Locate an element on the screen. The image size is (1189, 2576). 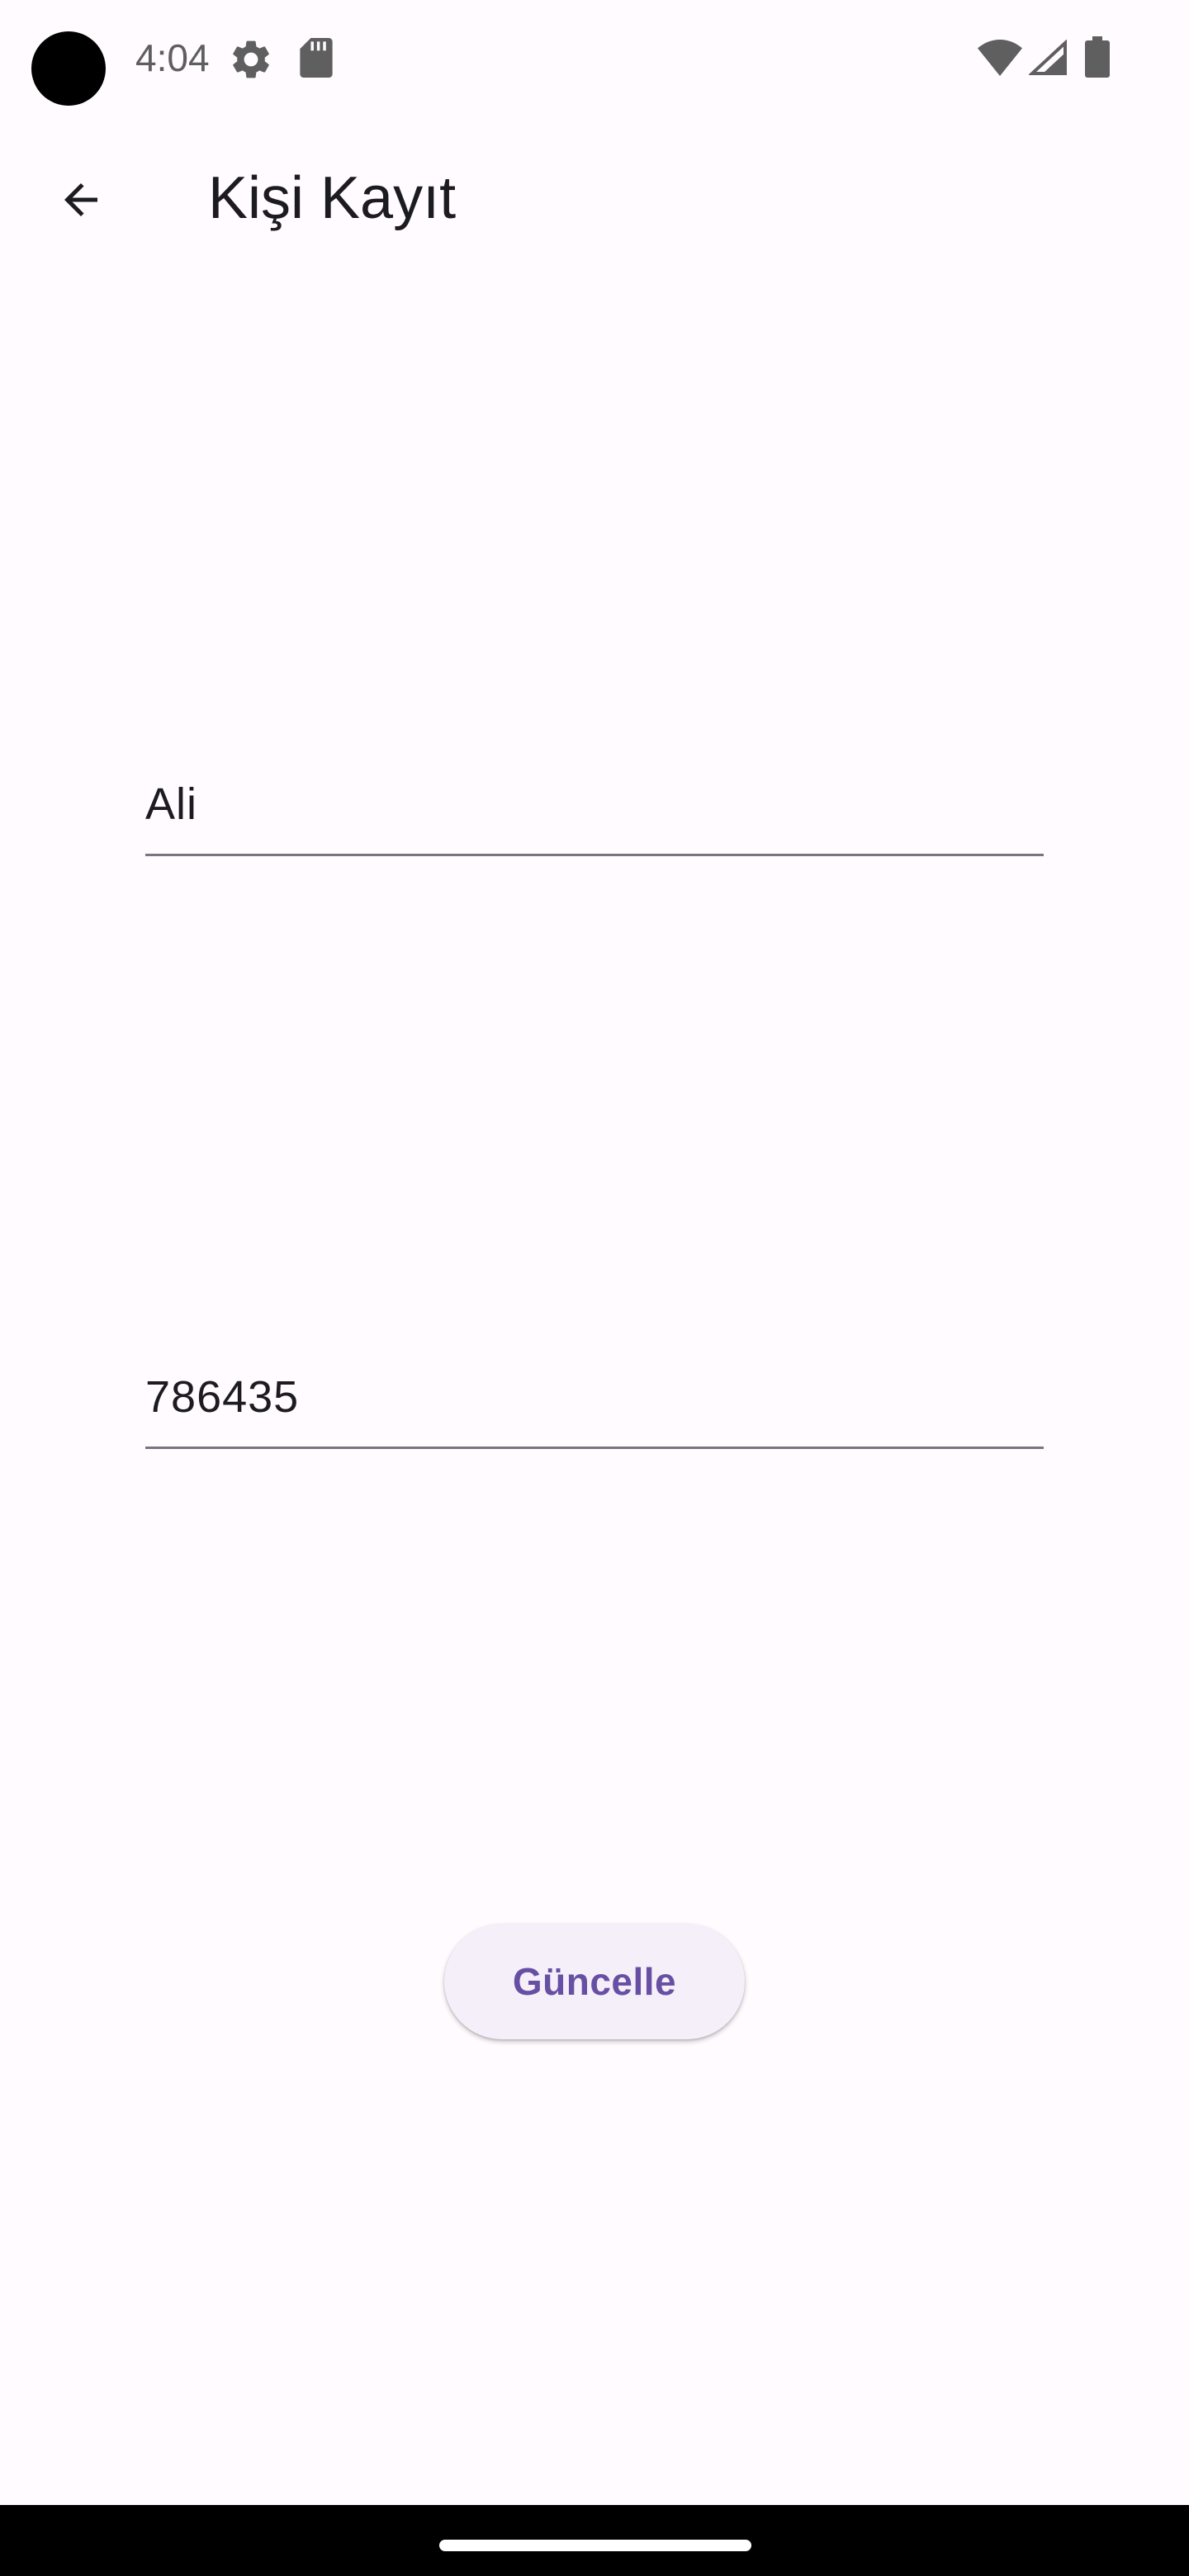
sd-card-icon is located at coordinates (316, 58).